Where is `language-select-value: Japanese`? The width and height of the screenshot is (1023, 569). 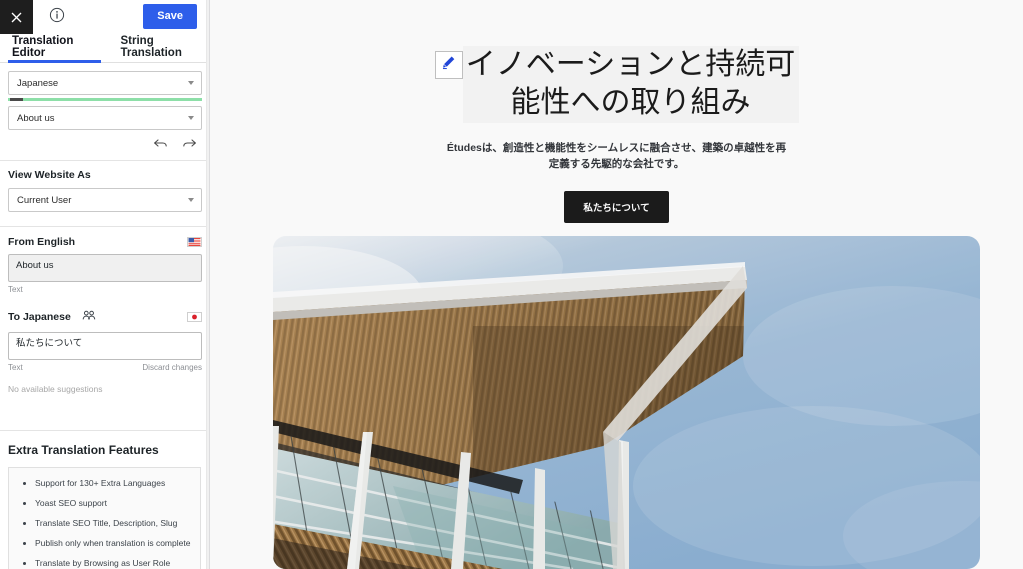 language-select-value: Japanese is located at coordinates (38, 83).